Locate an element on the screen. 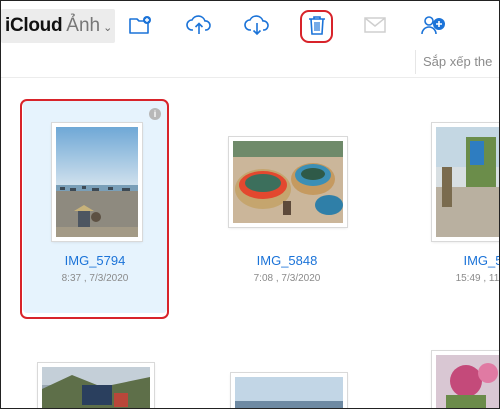 The image size is (500, 409). app-title-dropdown: iCloud Ảnh ⌄ is located at coordinates (58, 26).